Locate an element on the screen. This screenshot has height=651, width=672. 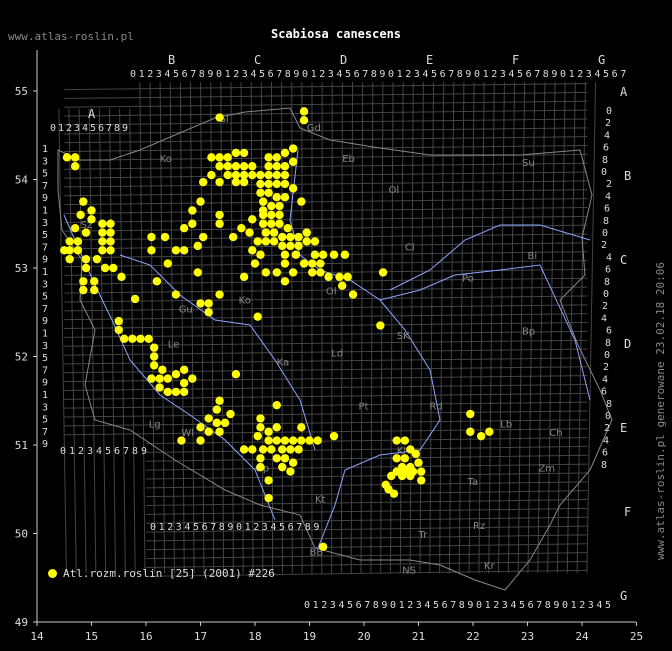
grid-digit-left-top: 8 is located at coordinates (117, 128).